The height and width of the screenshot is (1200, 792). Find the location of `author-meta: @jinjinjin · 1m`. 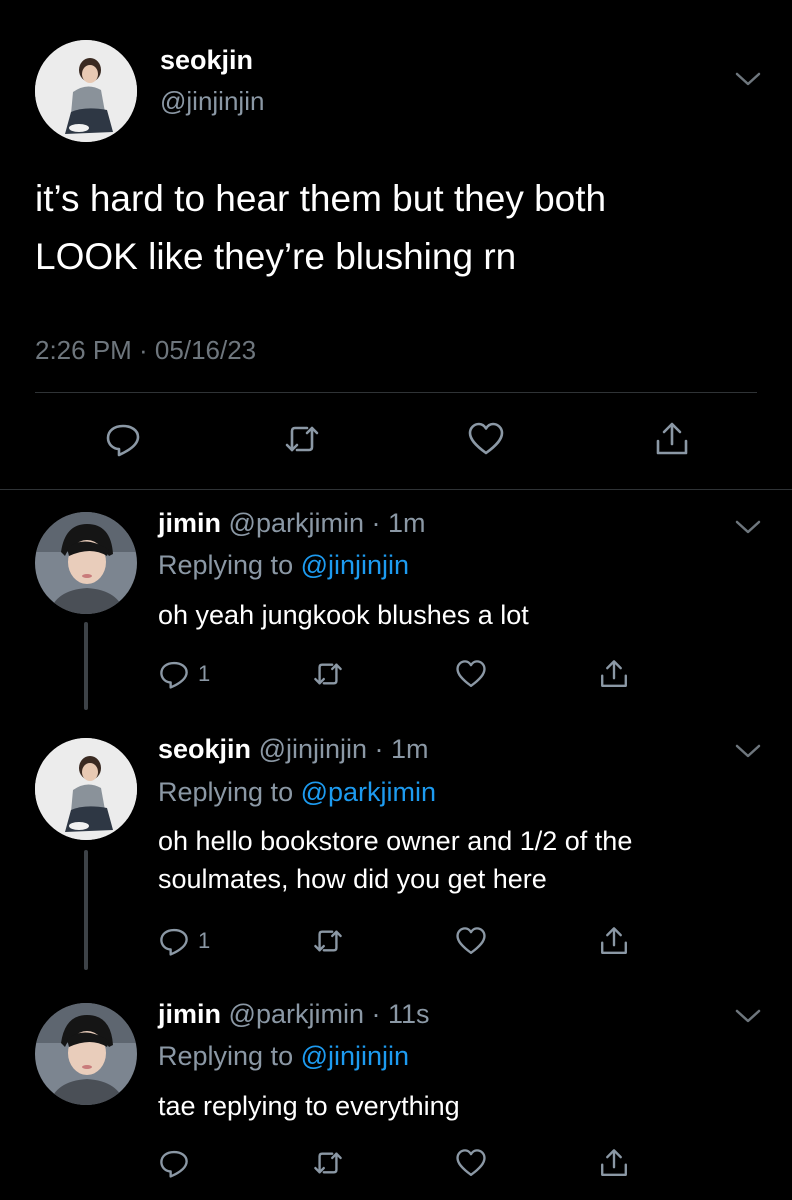

author-meta: @jinjinjin · 1m is located at coordinates (344, 749).